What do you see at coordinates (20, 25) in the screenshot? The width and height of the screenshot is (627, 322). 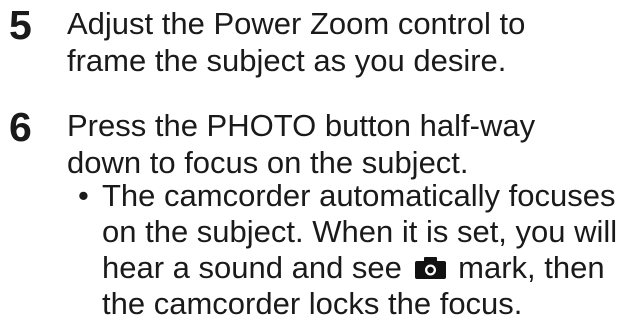 I see `step-number: 5` at bounding box center [20, 25].